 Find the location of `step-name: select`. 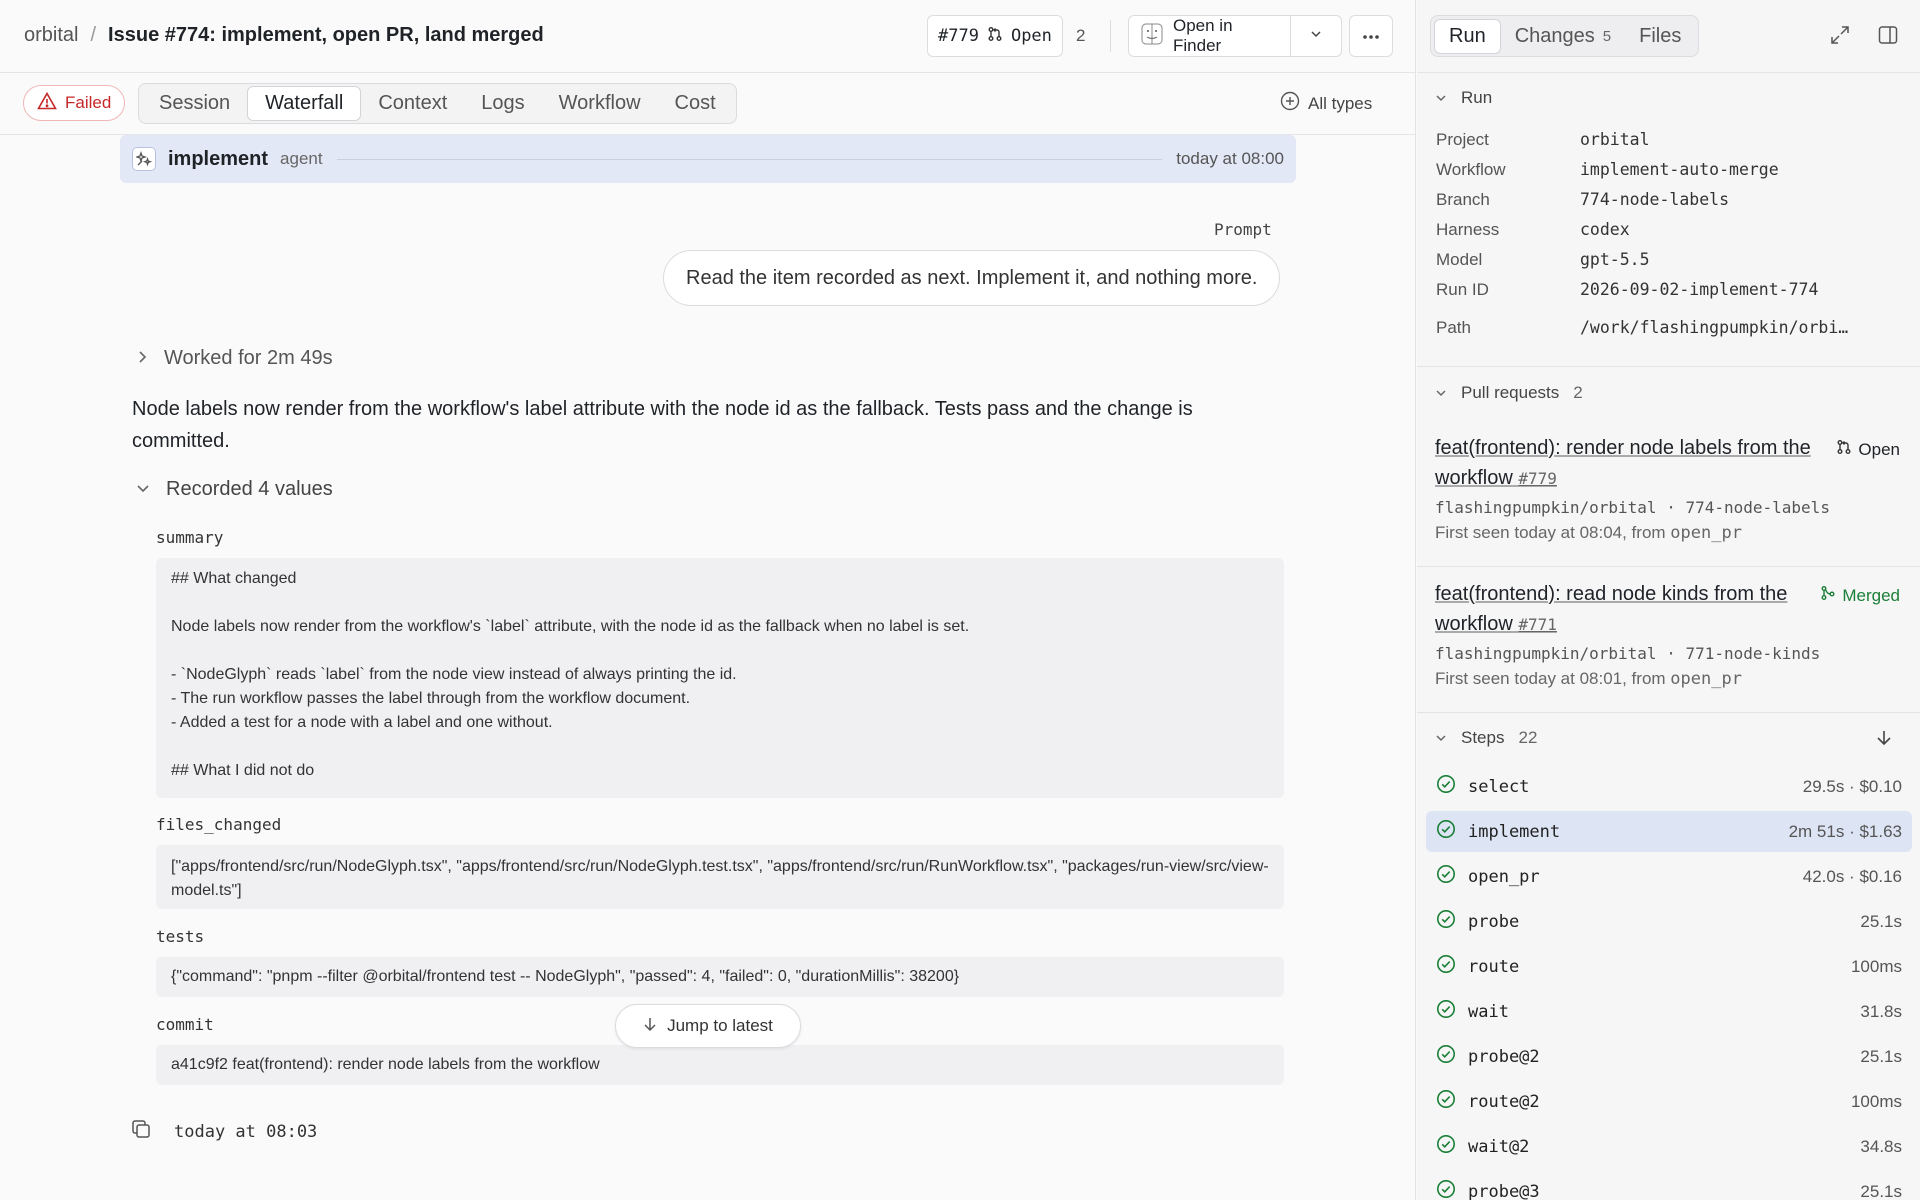

step-name: select is located at coordinates (1499, 786).